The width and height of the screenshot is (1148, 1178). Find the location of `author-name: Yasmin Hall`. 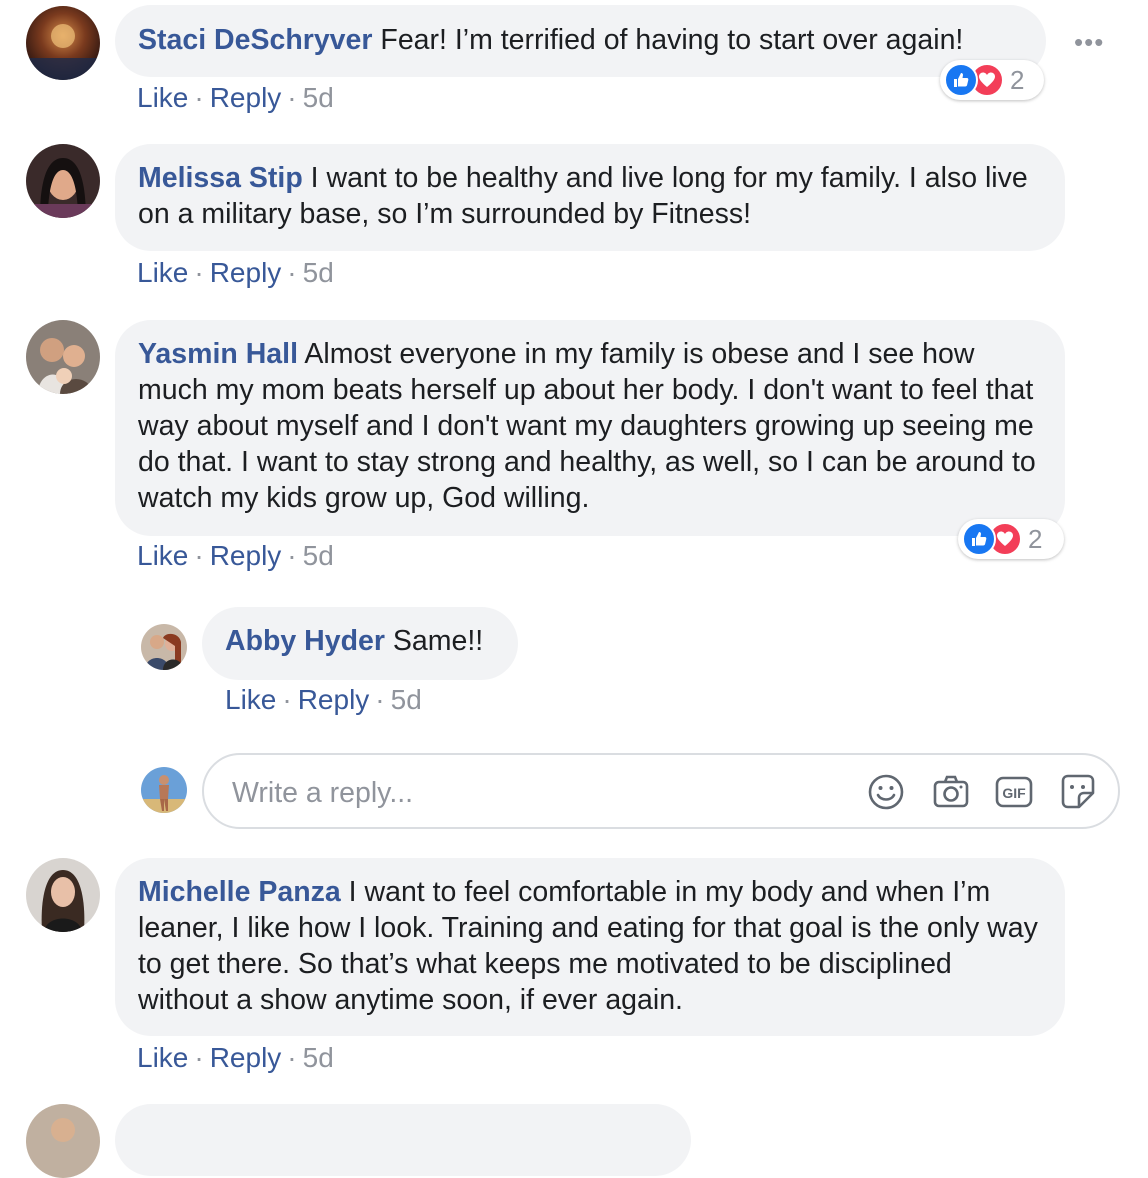

author-name: Yasmin Hall is located at coordinates (218, 354).